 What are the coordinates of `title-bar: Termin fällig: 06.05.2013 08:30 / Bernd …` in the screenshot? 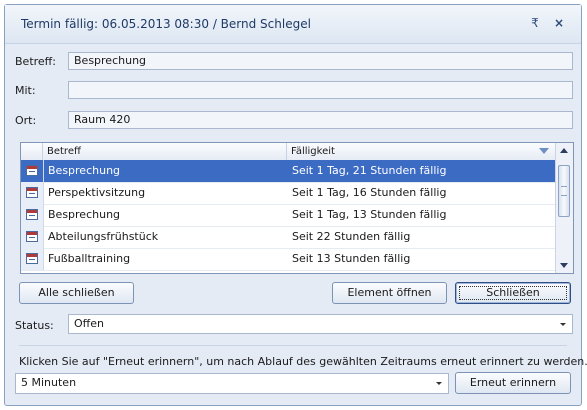 It's located at (293, 24).